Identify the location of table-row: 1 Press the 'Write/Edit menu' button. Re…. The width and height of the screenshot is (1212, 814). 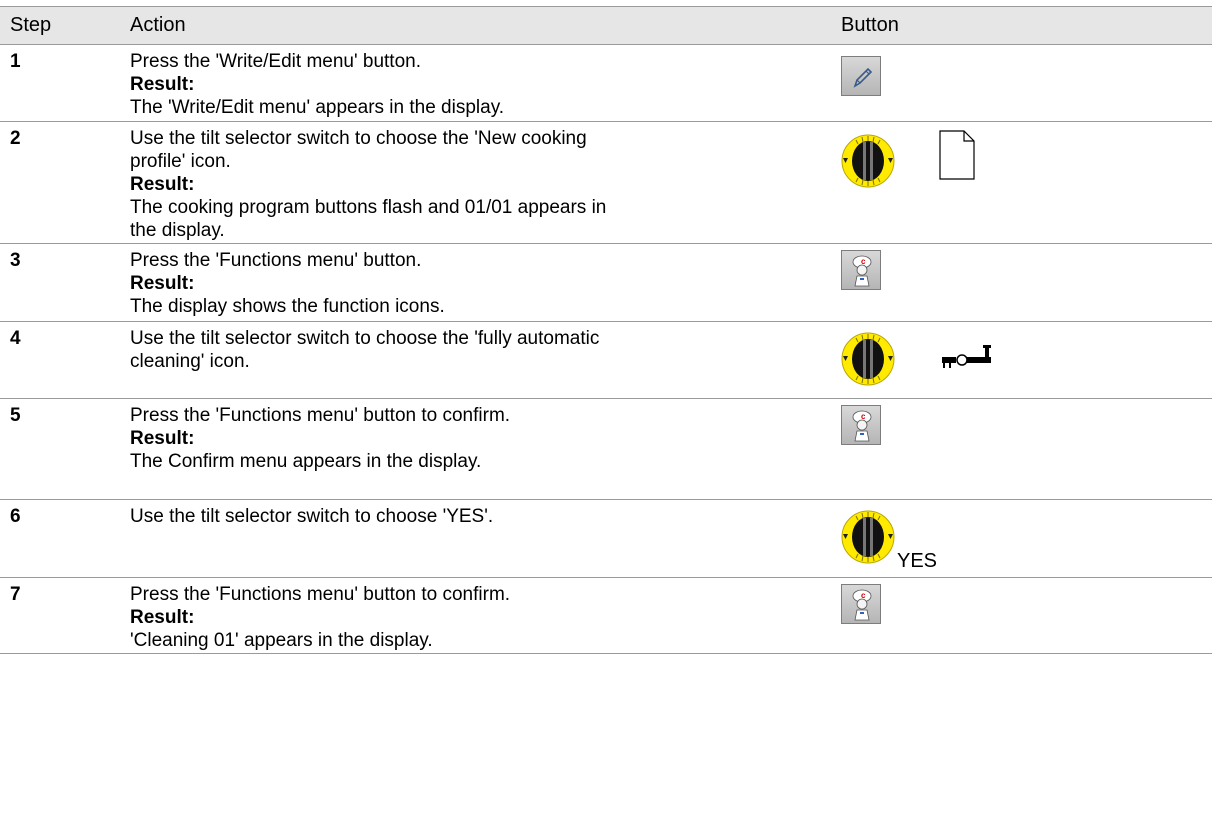
(606, 83).